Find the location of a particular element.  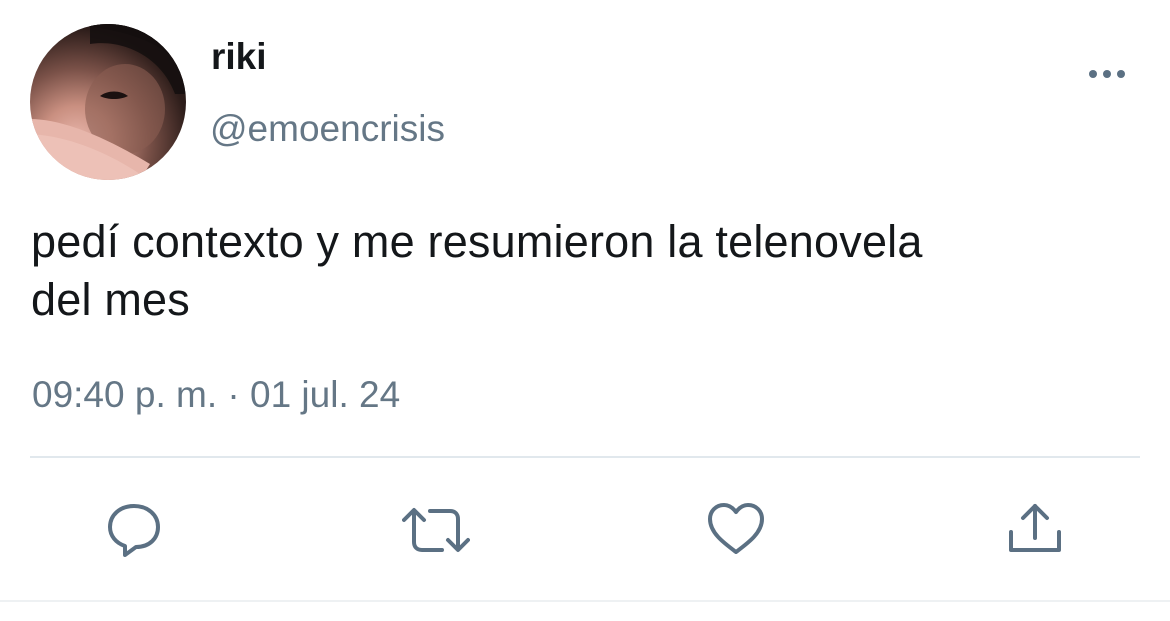

retweet-icon is located at coordinates (436, 530).